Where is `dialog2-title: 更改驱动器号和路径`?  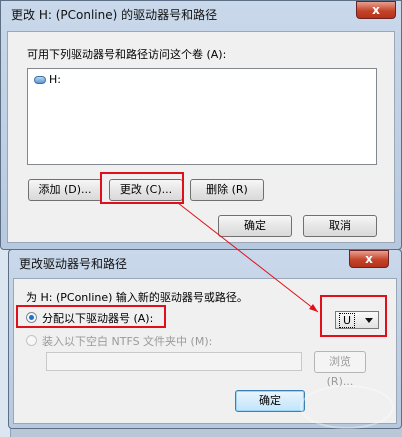 dialog2-title: 更改驱动器号和路径 is located at coordinates (73, 264).